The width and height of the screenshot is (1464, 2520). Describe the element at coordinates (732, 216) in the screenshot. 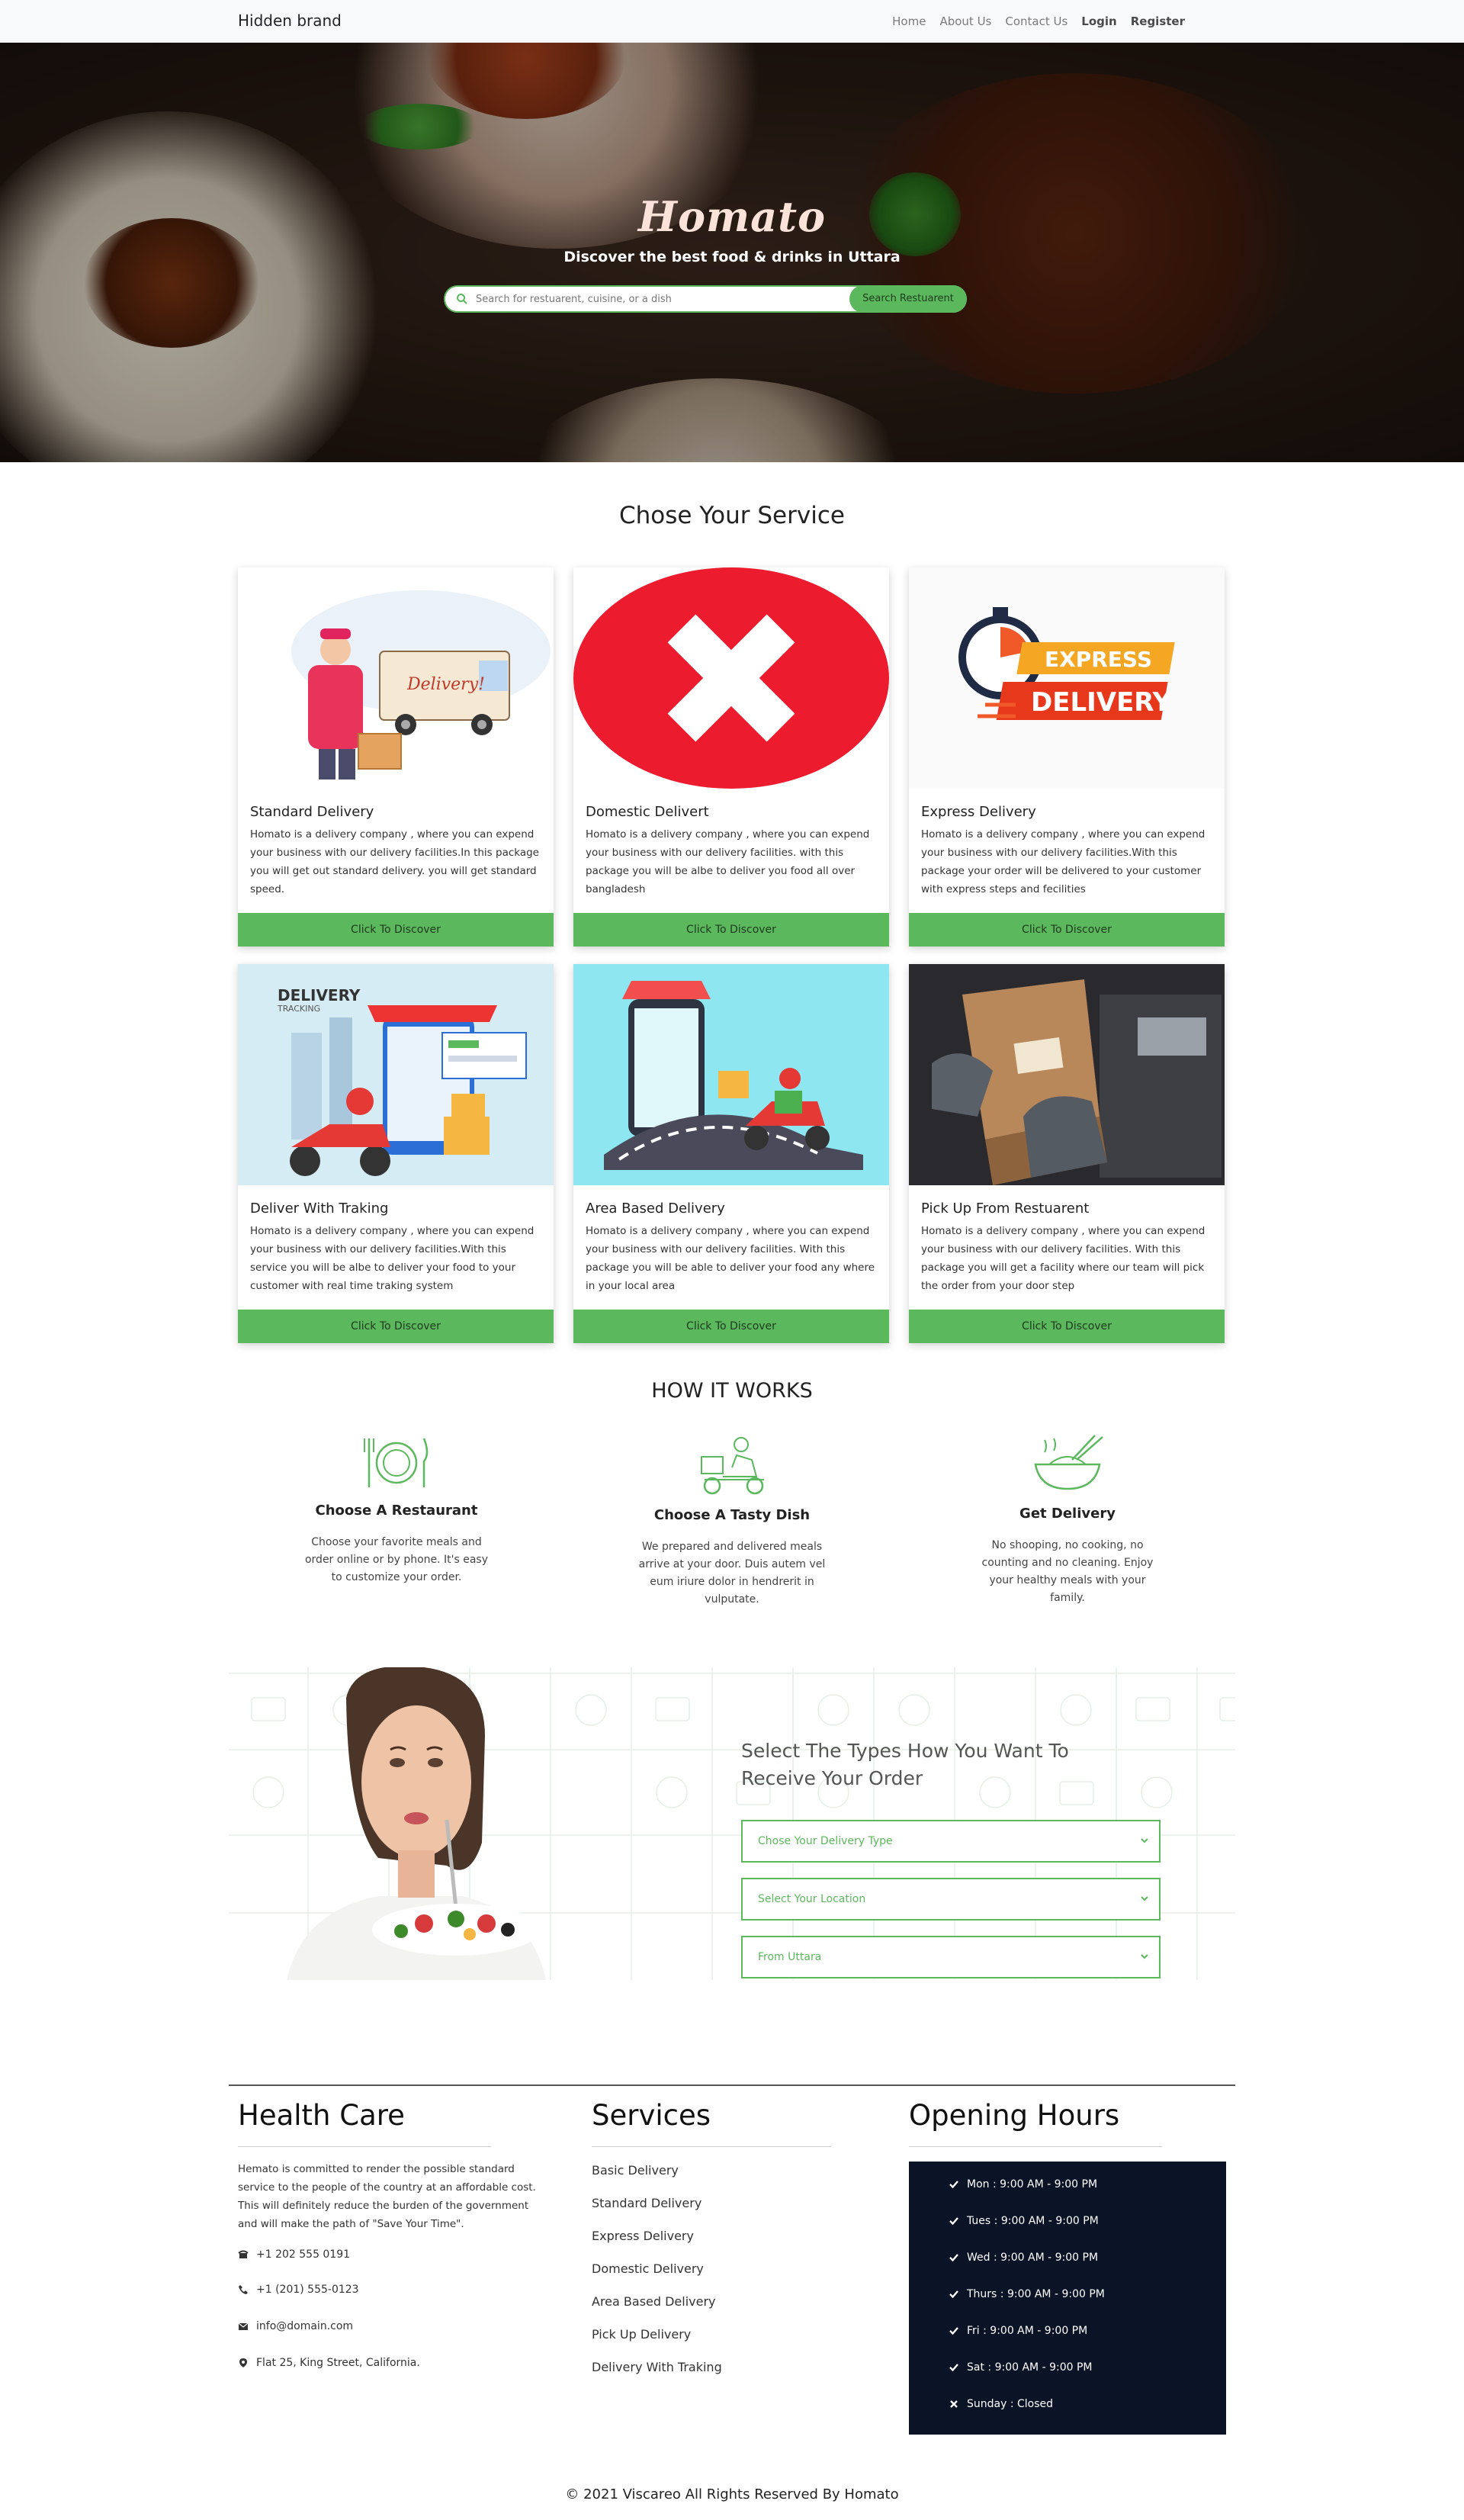

I see `hero-title: Homato` at that location.